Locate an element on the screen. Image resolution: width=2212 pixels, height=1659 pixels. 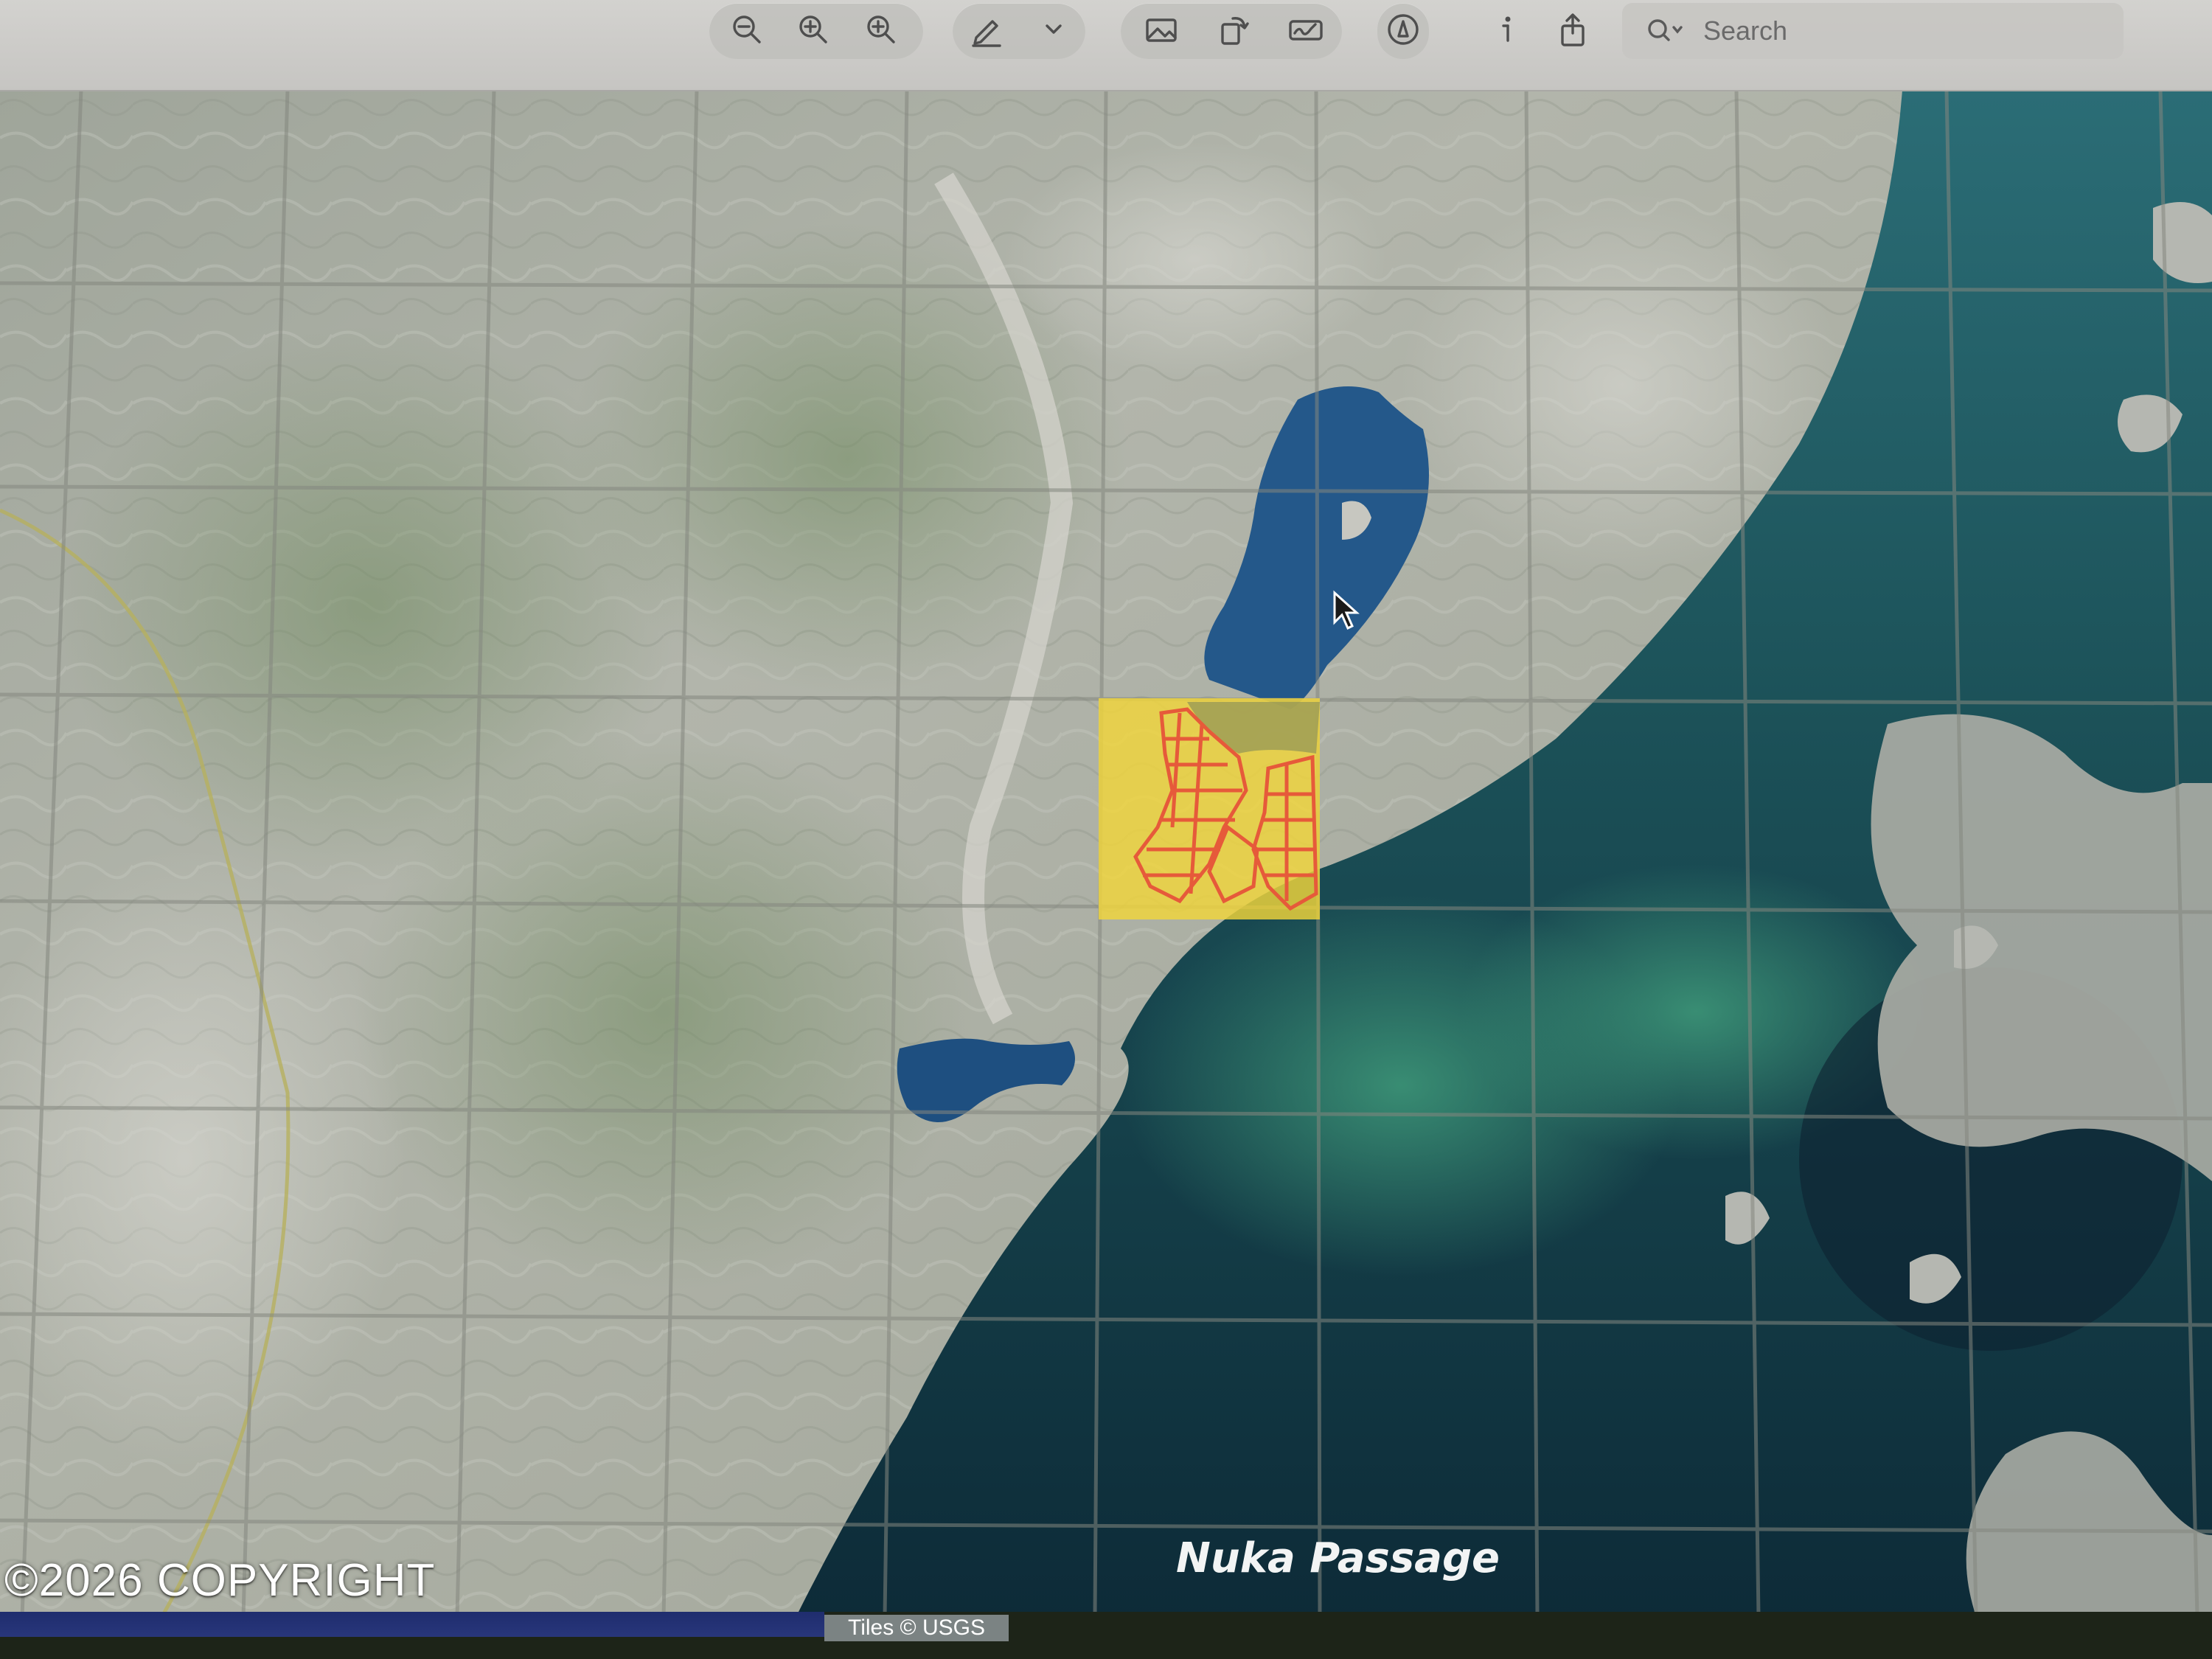
share-icon is located at coordinates (1573, 29).